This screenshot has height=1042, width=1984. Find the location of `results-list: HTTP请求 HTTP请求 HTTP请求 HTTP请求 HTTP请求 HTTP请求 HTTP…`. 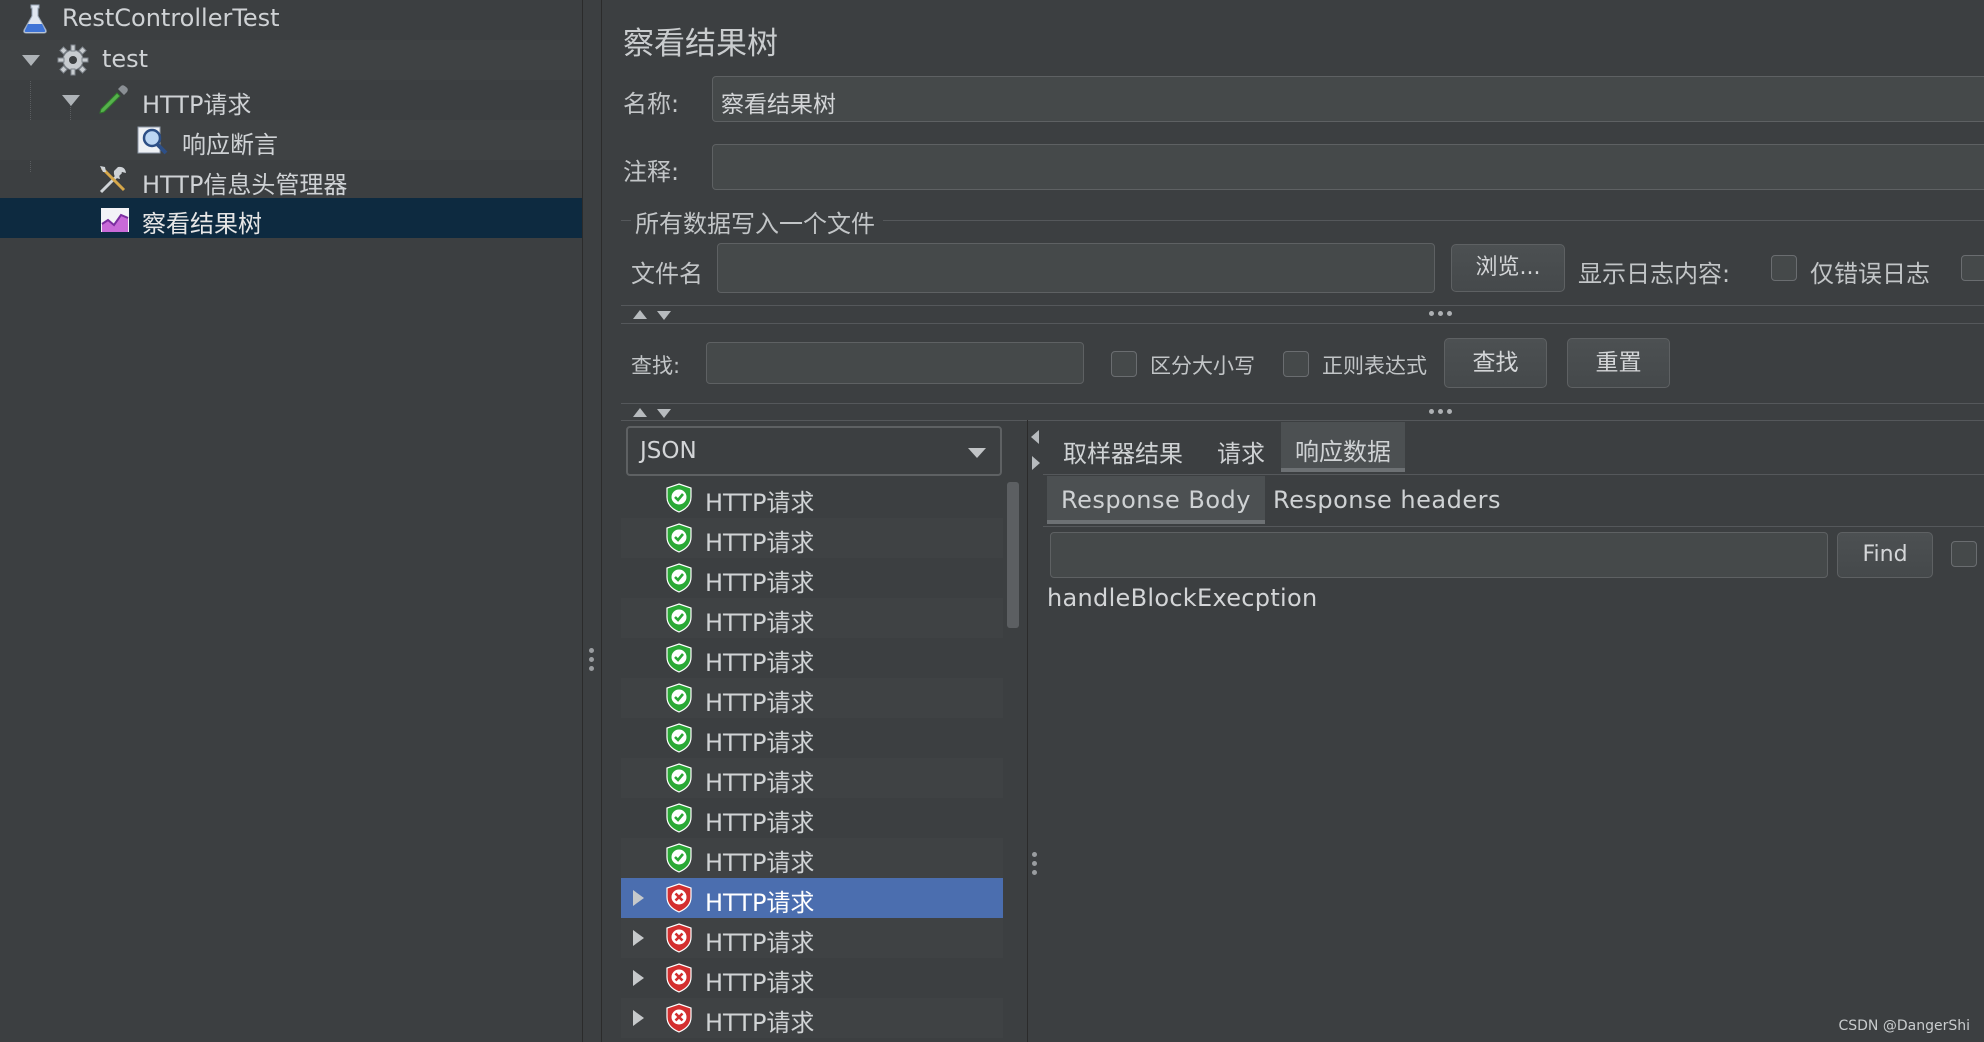

results-list: HTTP请求 HTTP请求 HTTP请求 HTTP请求 HTTP请求 HTTP请求 HTTP… is located at coordinates (812, 760).